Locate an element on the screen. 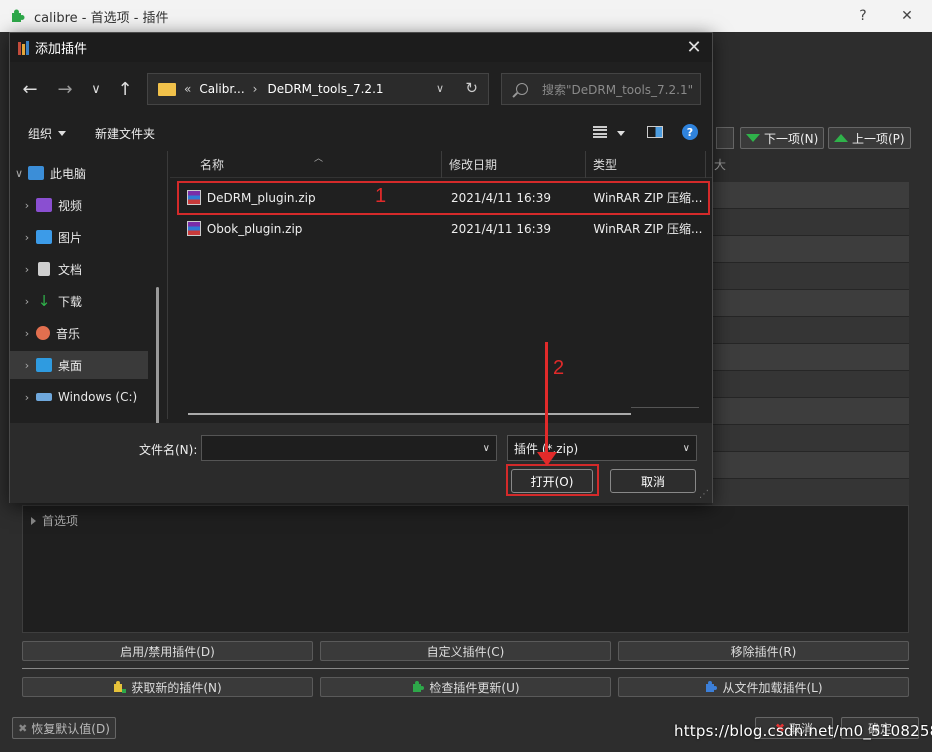 Image resolution: width=932 pixels, height=752 pixels. column-header: ︿ 名称 修改日期 类型 大 is located at coordinates (448, 164).